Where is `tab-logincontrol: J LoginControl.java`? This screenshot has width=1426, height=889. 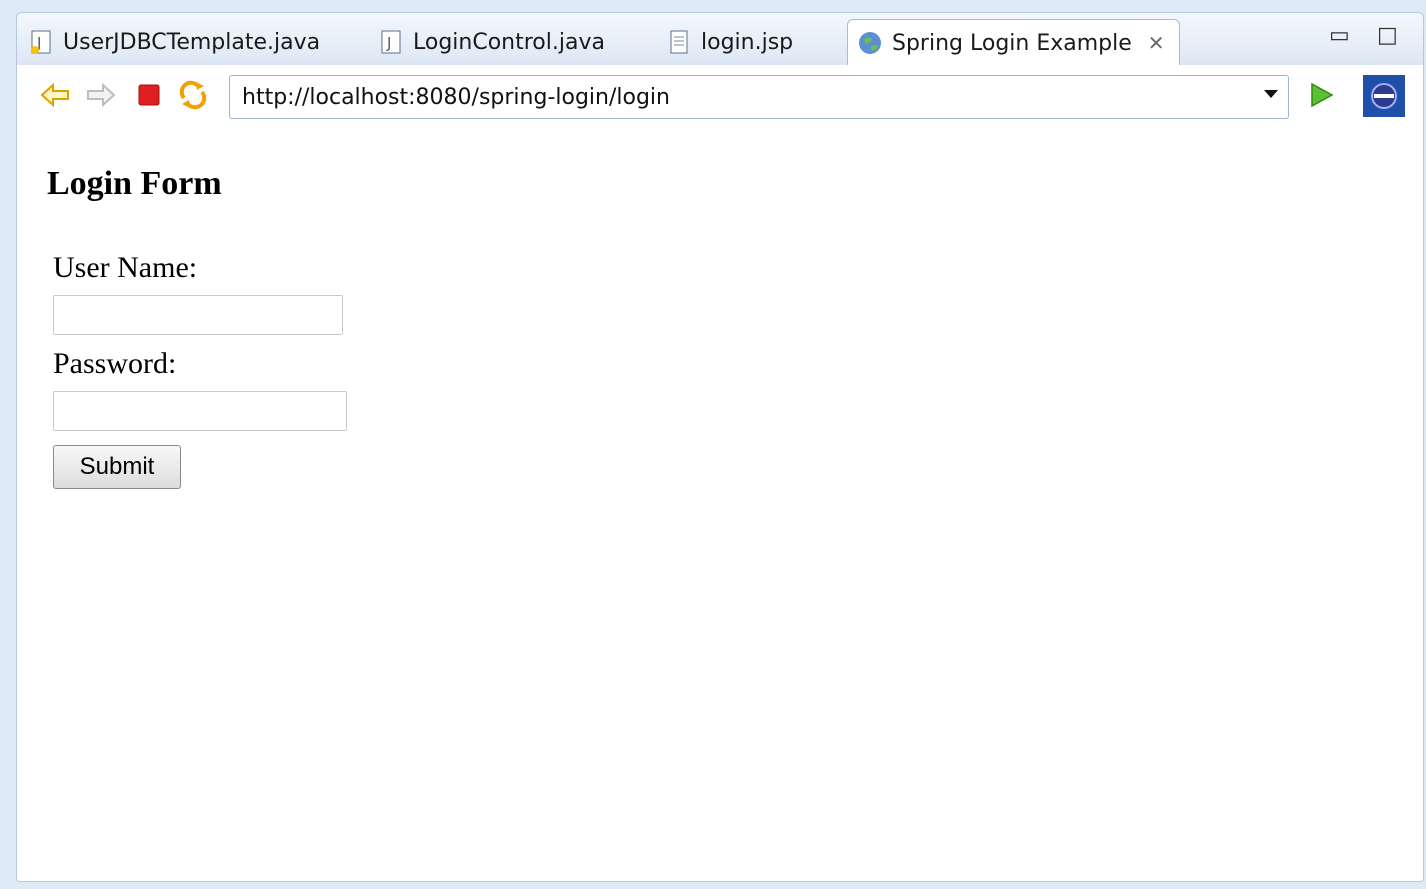 tab-logincontrol: J LoginControl.java is located at coordinates (487, 42).